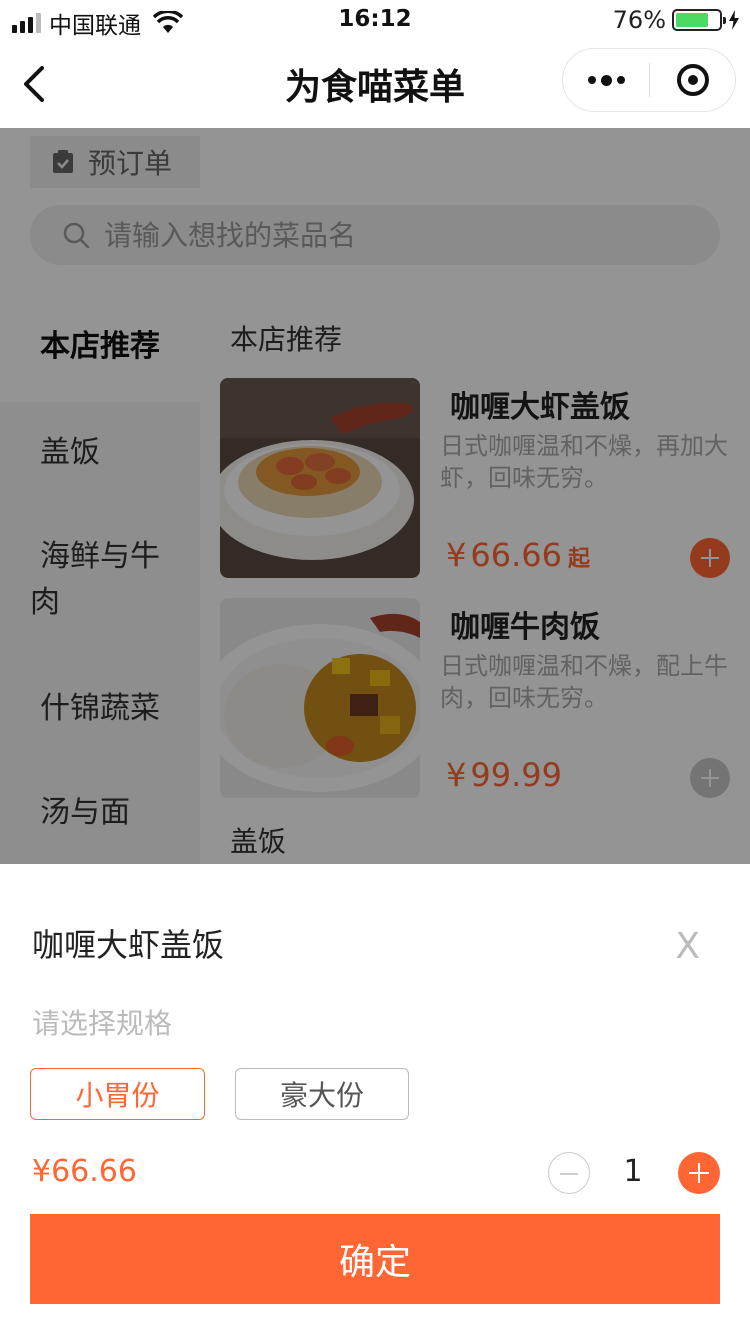  Describe the element at coordinates (692, 20) in the screenshot. I see `battery-fill` at that location.